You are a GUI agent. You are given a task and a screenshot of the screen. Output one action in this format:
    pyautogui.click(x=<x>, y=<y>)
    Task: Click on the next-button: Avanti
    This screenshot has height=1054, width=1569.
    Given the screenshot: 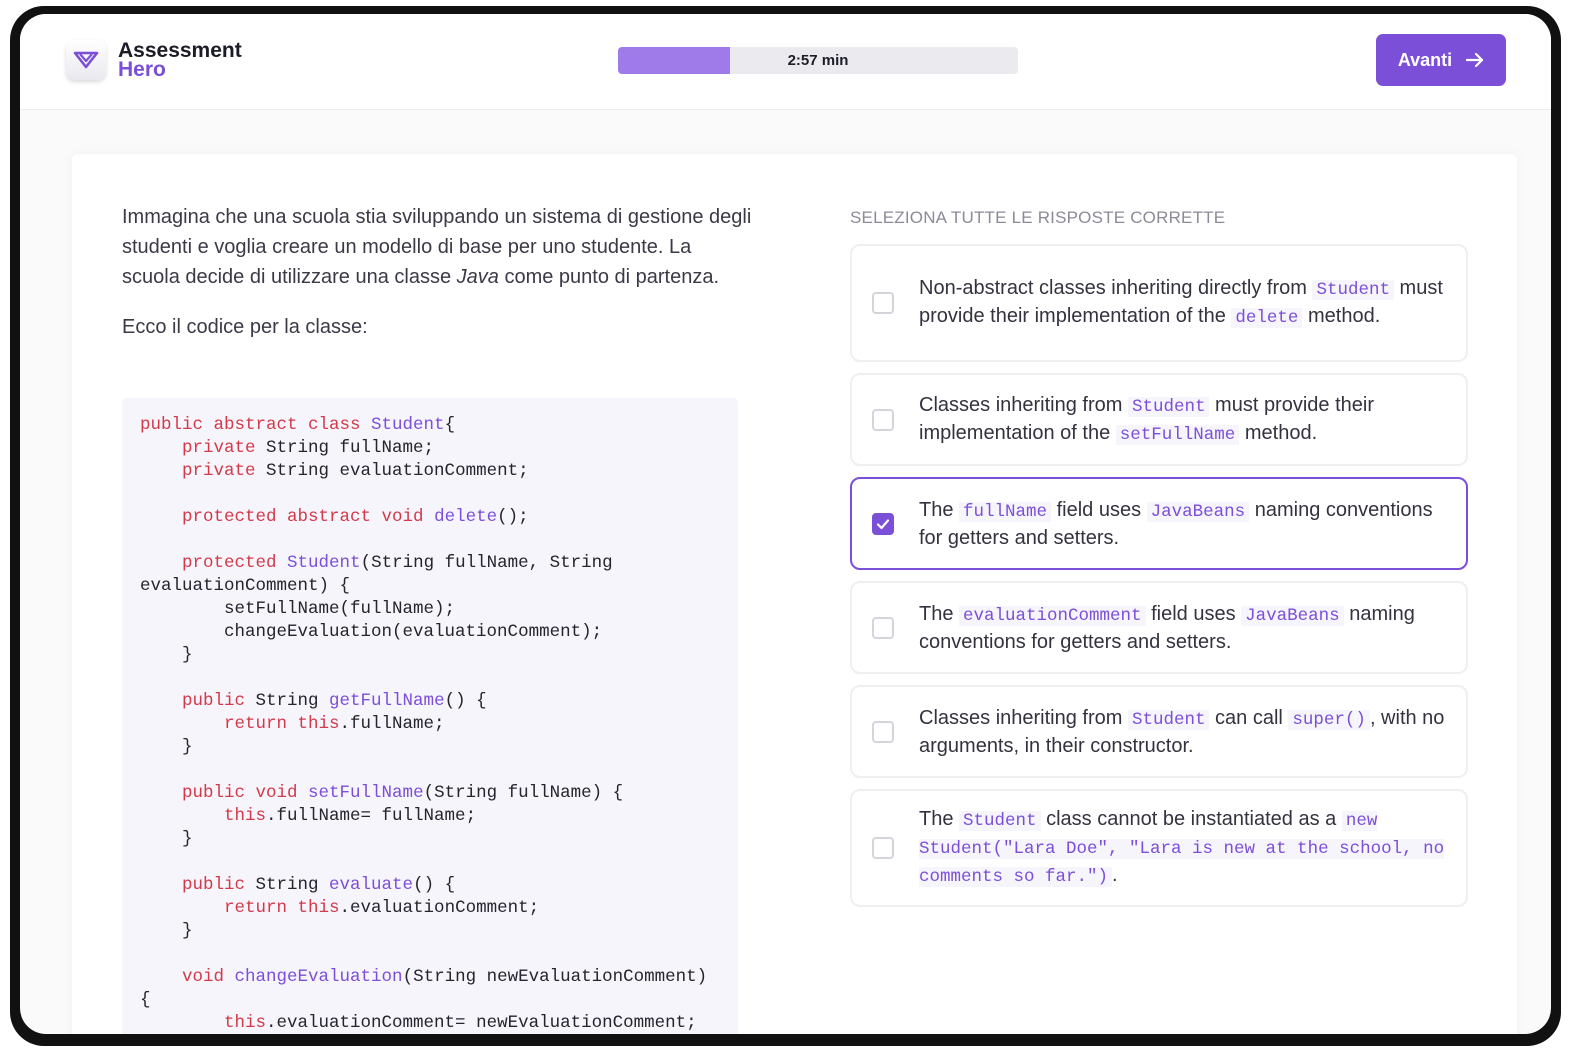 What is the action you would take?
    pyautogui.click(x=1441, y=60)
    